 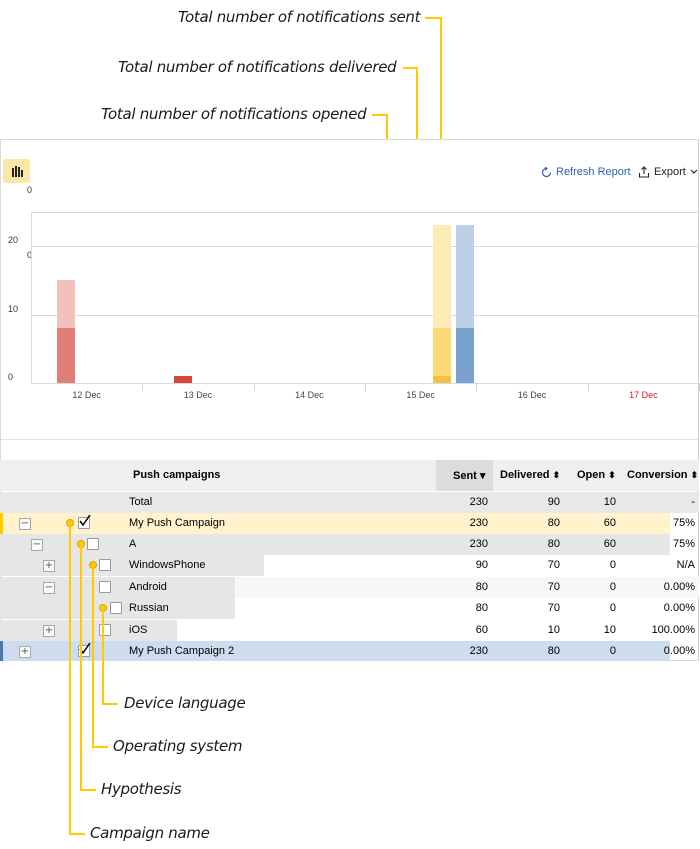 What do you see at coordinates (442, 355) in the screenshot?
I see `bar-delivered` at bounding box center [442, 355].